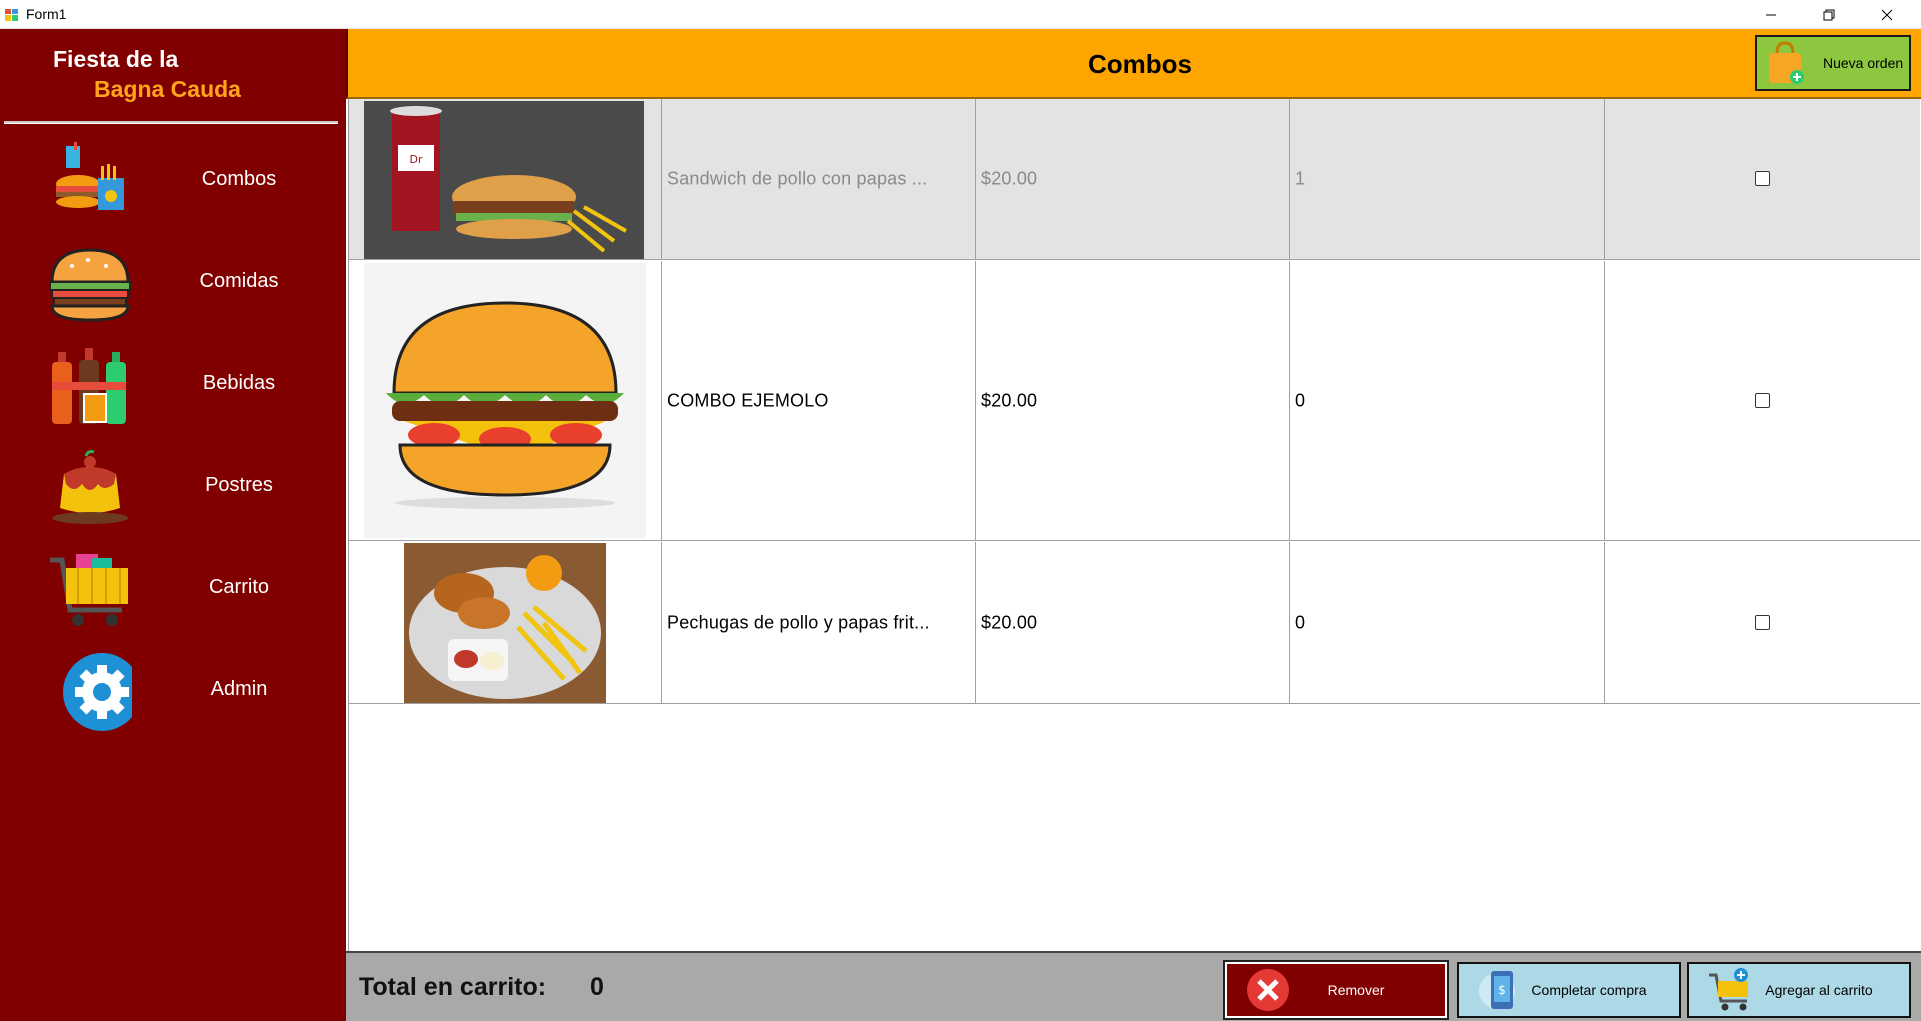 This screenshot has height=1021, width=1921. I want to click on sidebar-item-label: Combos, so click(239, 179).